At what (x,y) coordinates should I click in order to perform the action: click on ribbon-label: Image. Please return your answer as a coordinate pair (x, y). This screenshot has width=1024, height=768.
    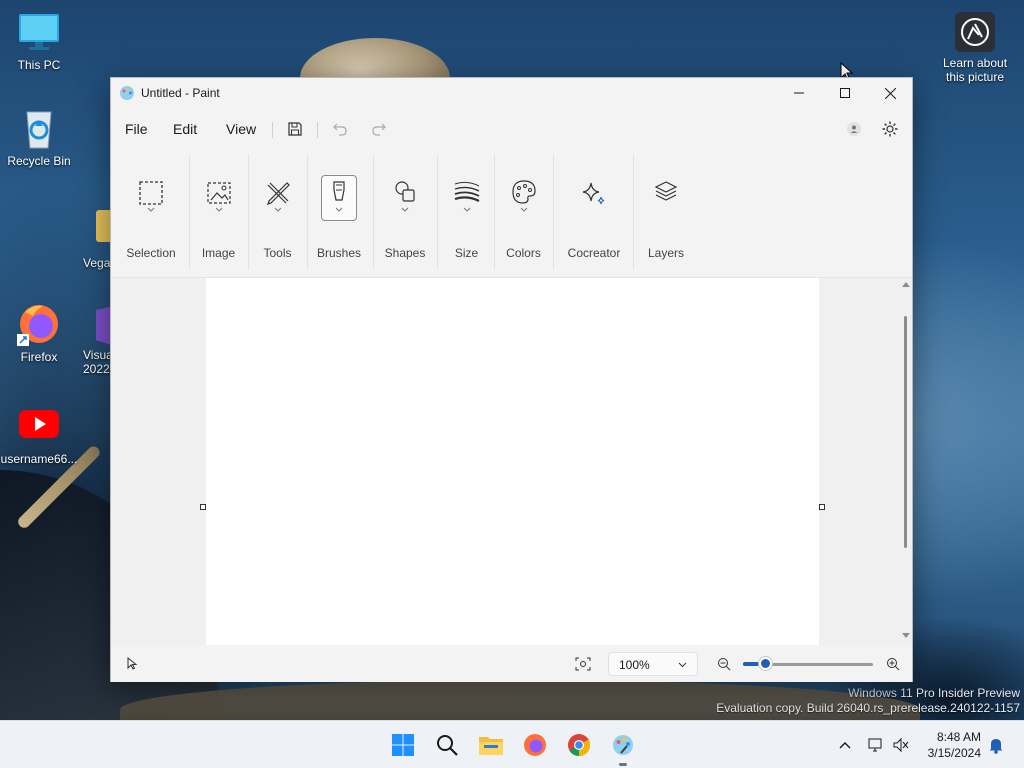
    Looking at the image, I should click on (218, 253).